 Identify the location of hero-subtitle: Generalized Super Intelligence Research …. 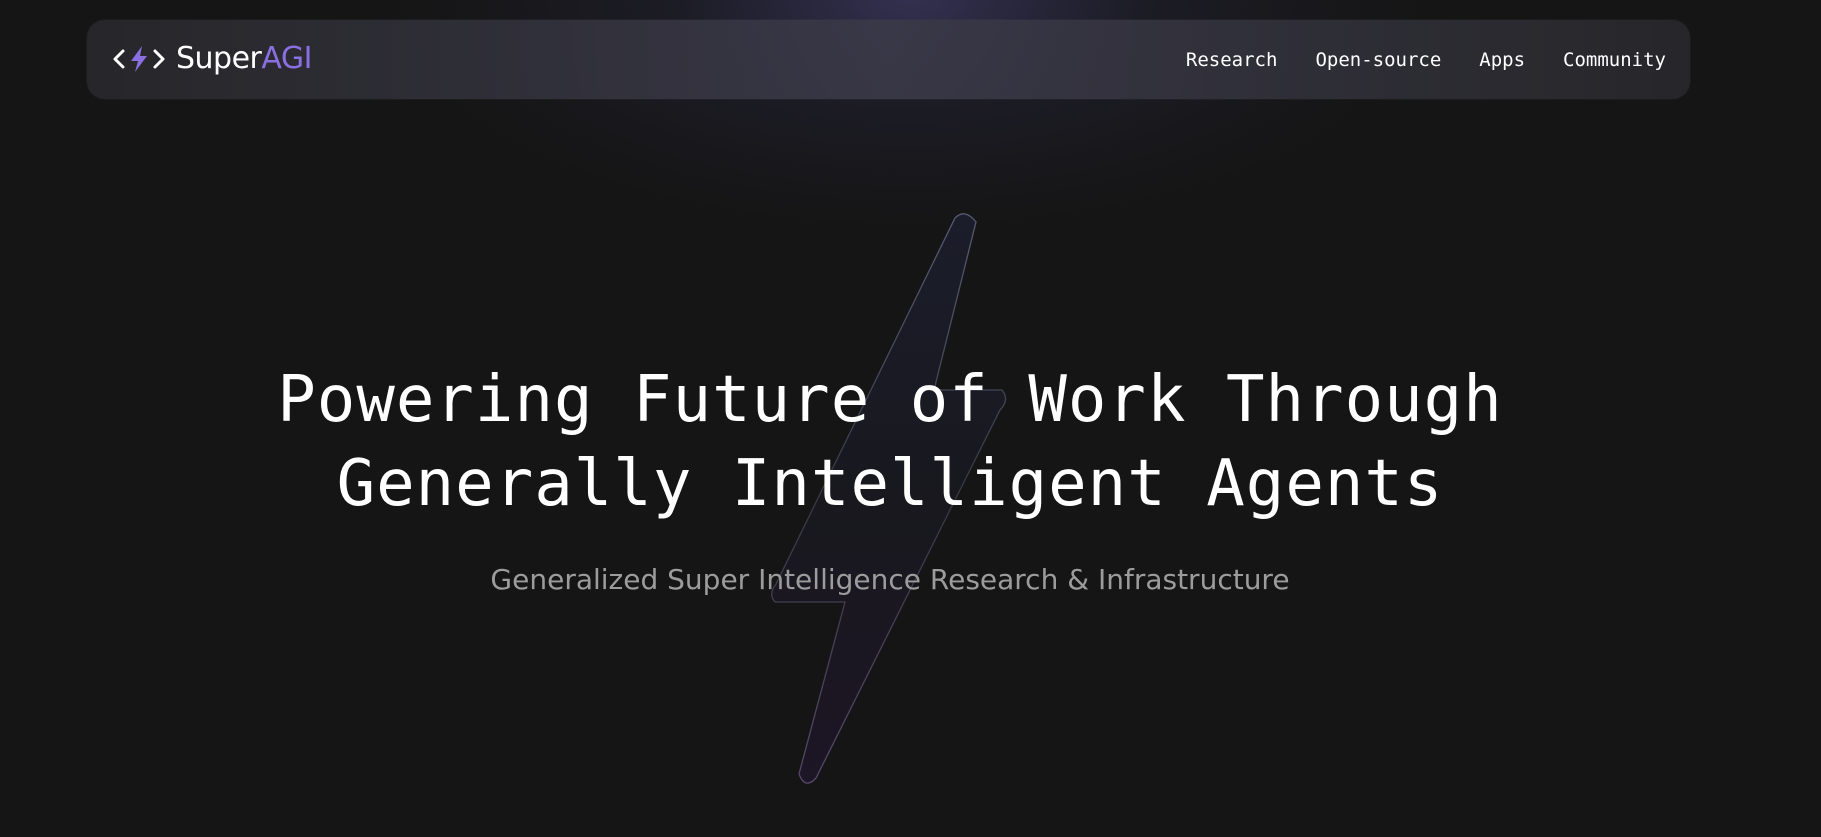
(890, 579).